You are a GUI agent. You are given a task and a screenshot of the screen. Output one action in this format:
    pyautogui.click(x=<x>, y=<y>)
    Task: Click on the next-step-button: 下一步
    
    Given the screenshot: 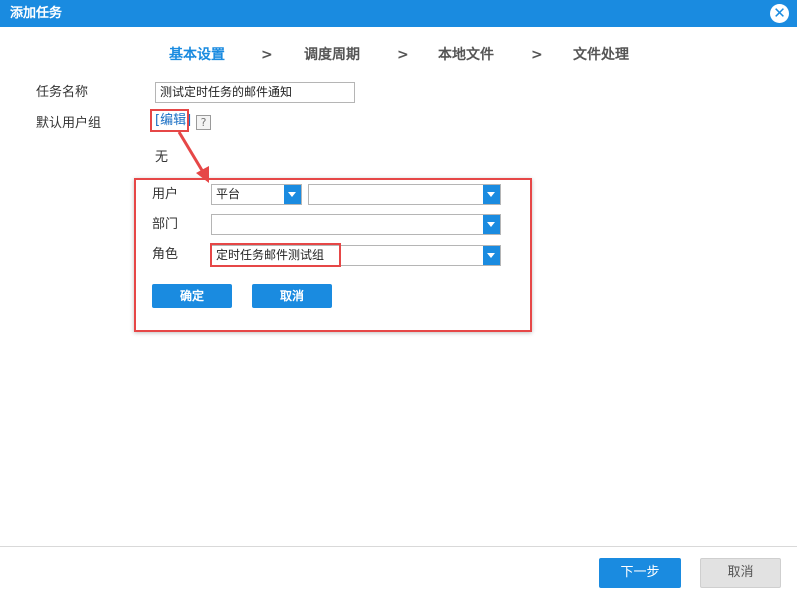 What is the action you would take?
    pyautogui.click(x=640, y=573)
    